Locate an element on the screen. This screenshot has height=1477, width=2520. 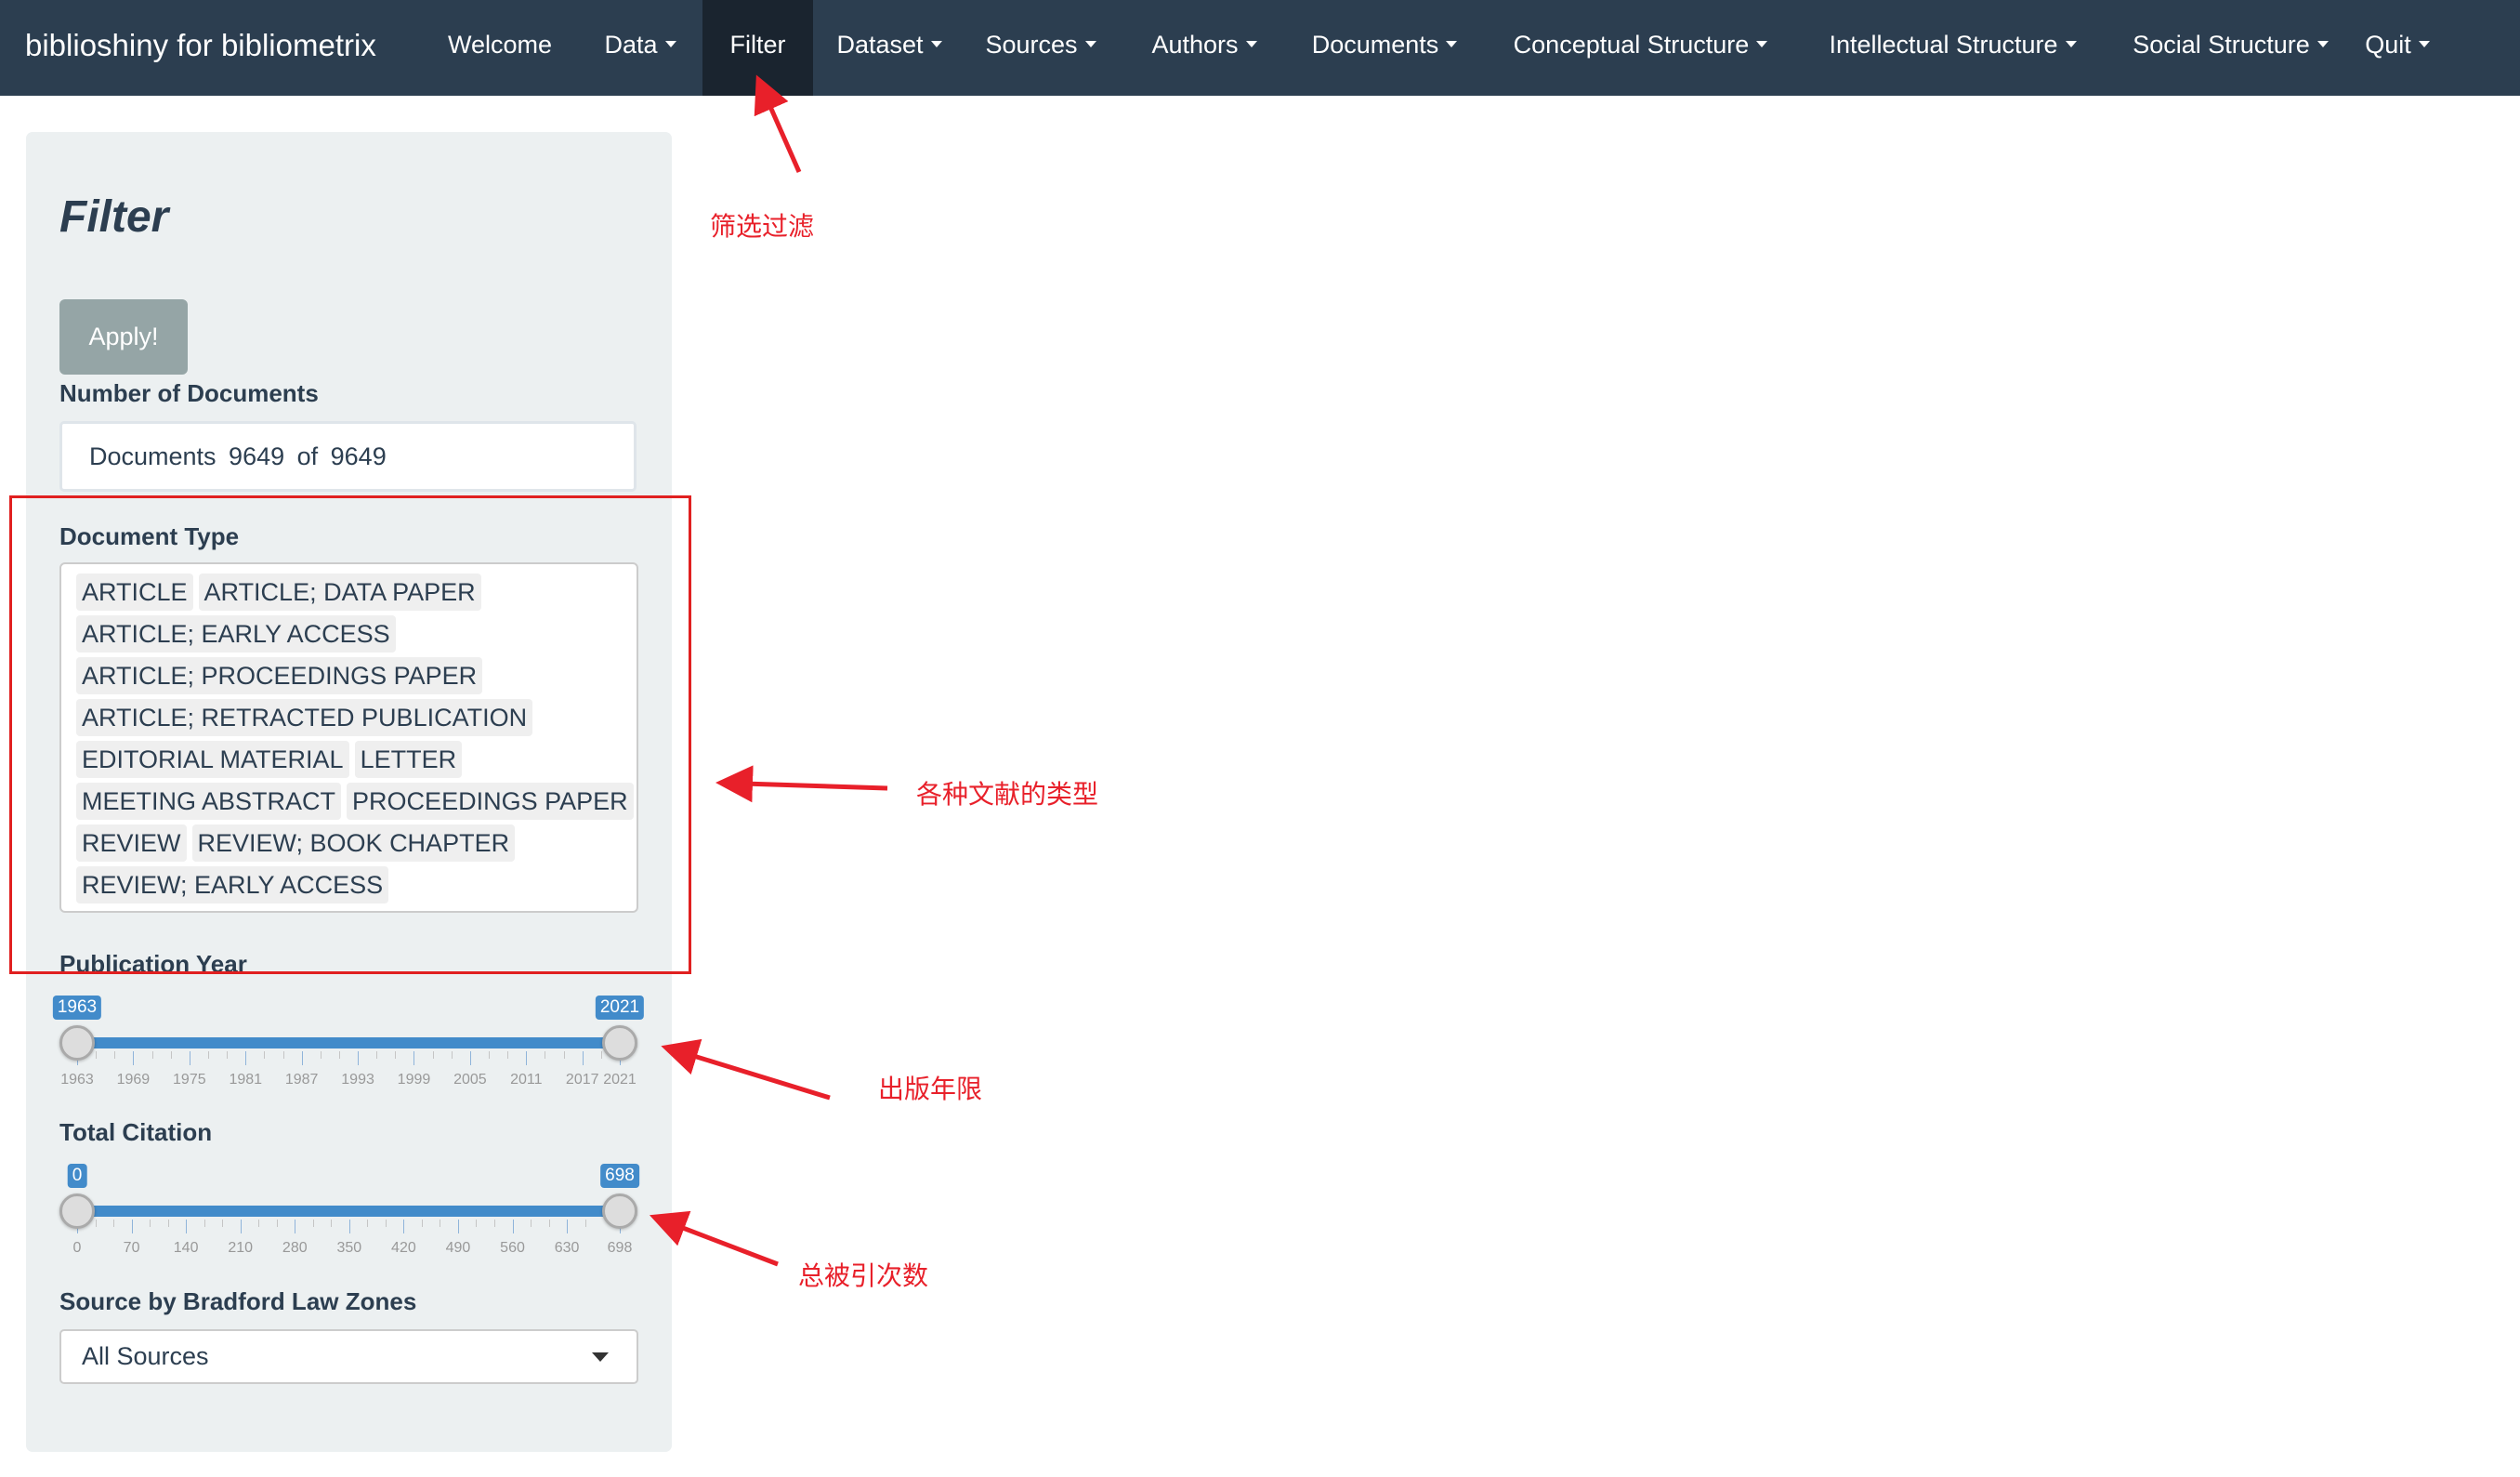
annotation-filter: 筛选过滤 is located at coordinates (762, 226).